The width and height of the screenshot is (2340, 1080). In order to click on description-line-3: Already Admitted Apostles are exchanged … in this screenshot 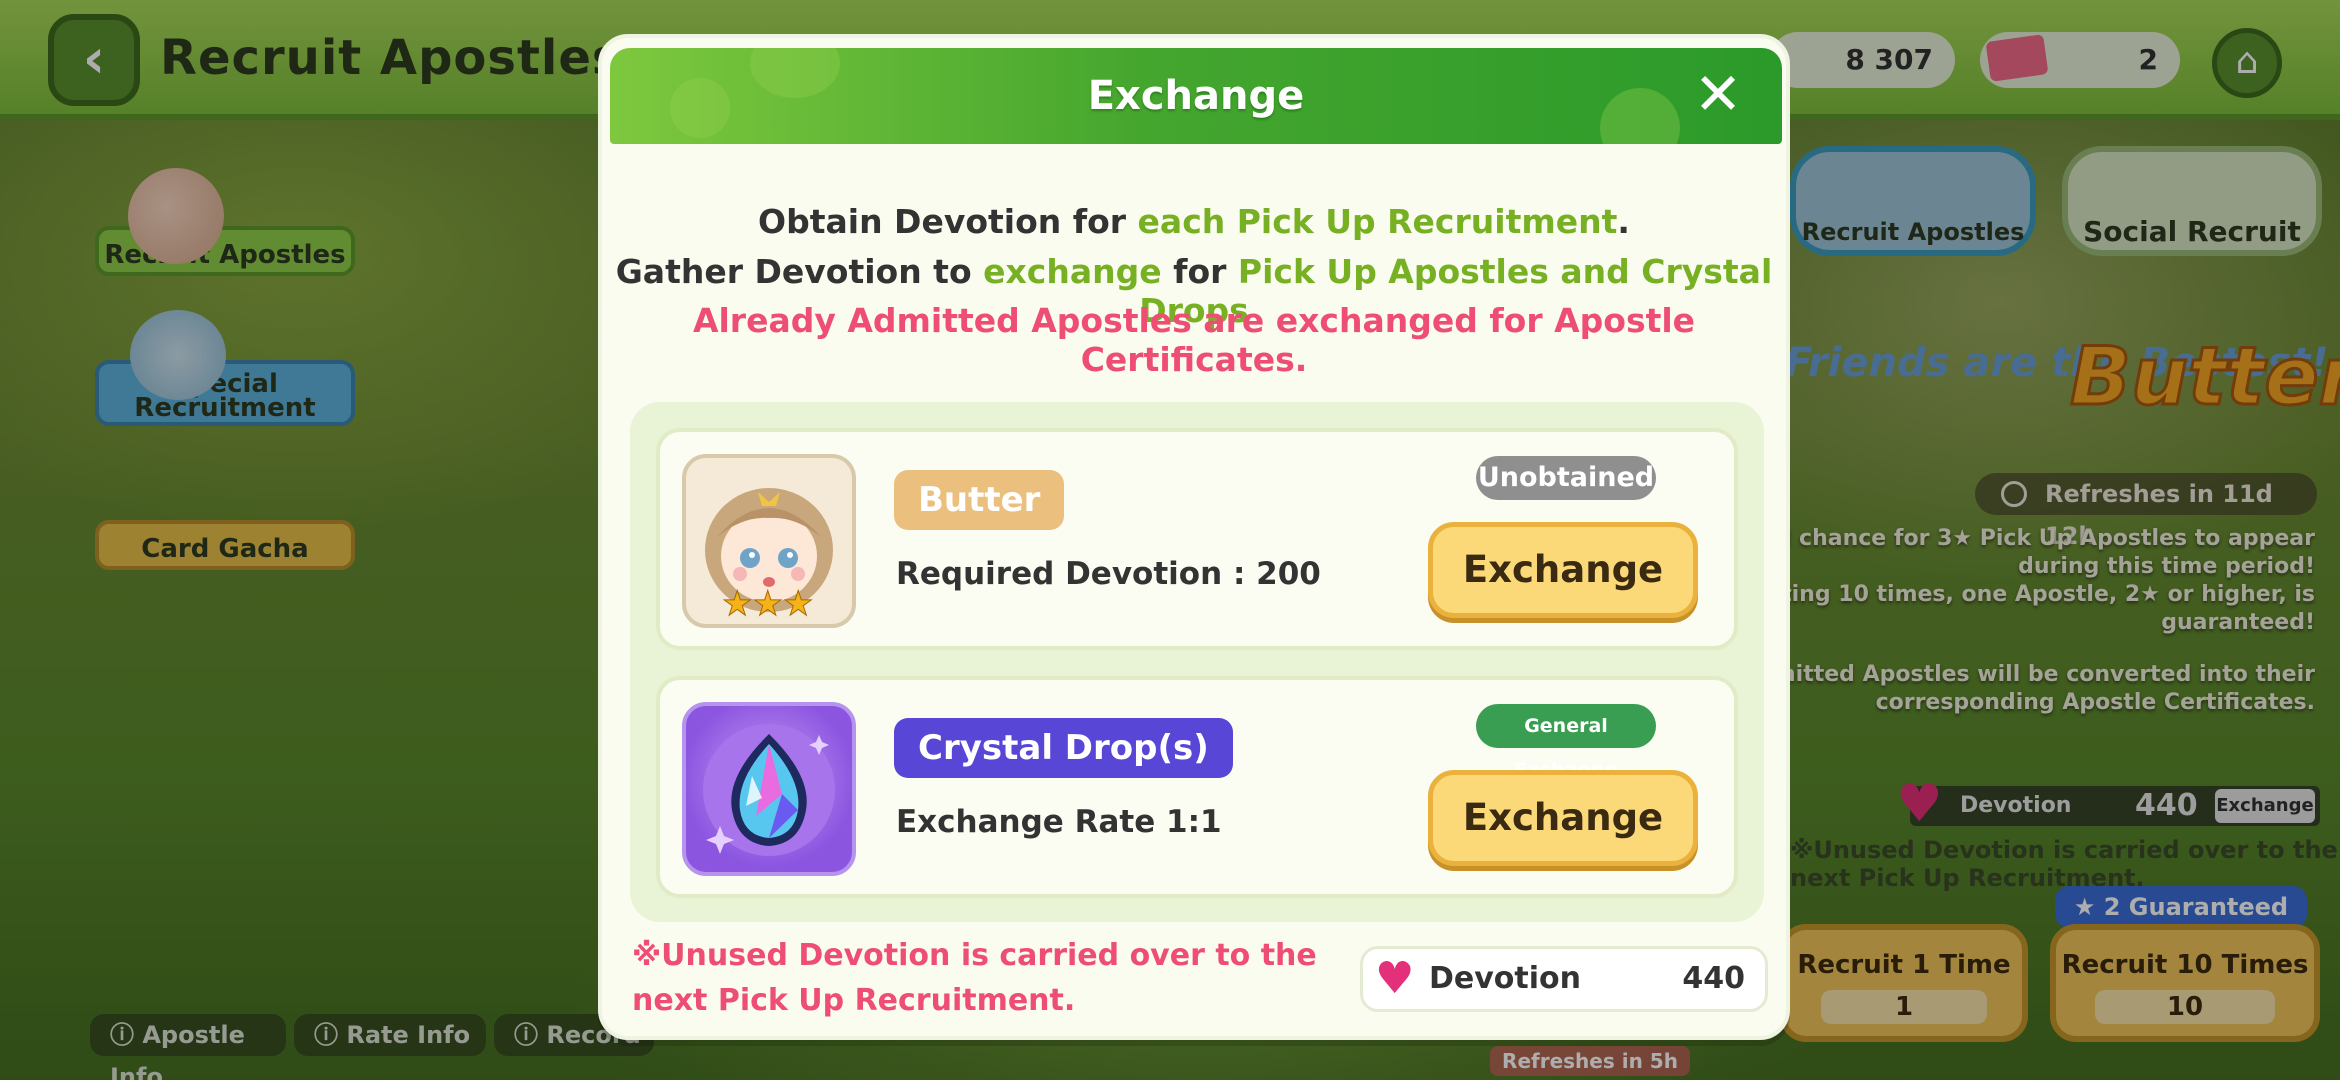, I will do `click(1194, 340)`.